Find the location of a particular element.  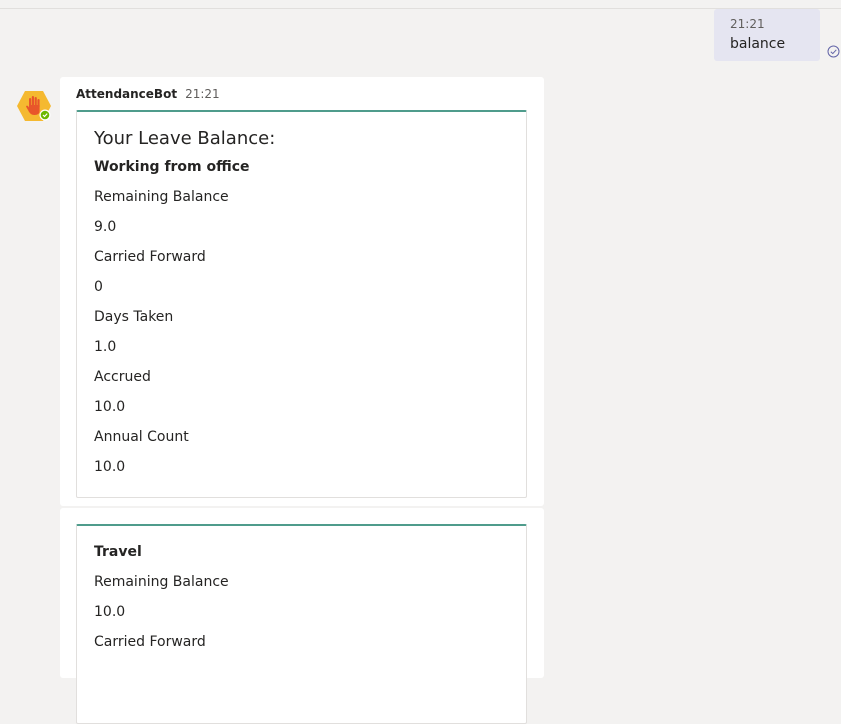

field-value: 9.0 is located at coordinates (105, 227).